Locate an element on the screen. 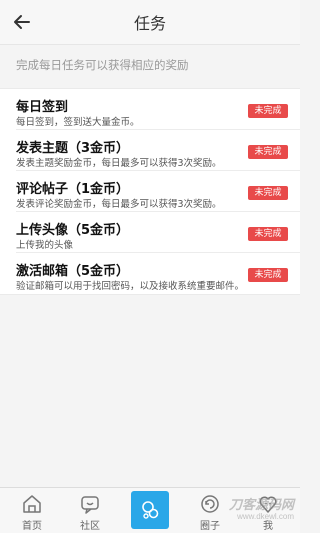 Image resolution: width=320 pixels, height=533 pixels. tab-community-label: 社区 is located at coordinates (90, 526).